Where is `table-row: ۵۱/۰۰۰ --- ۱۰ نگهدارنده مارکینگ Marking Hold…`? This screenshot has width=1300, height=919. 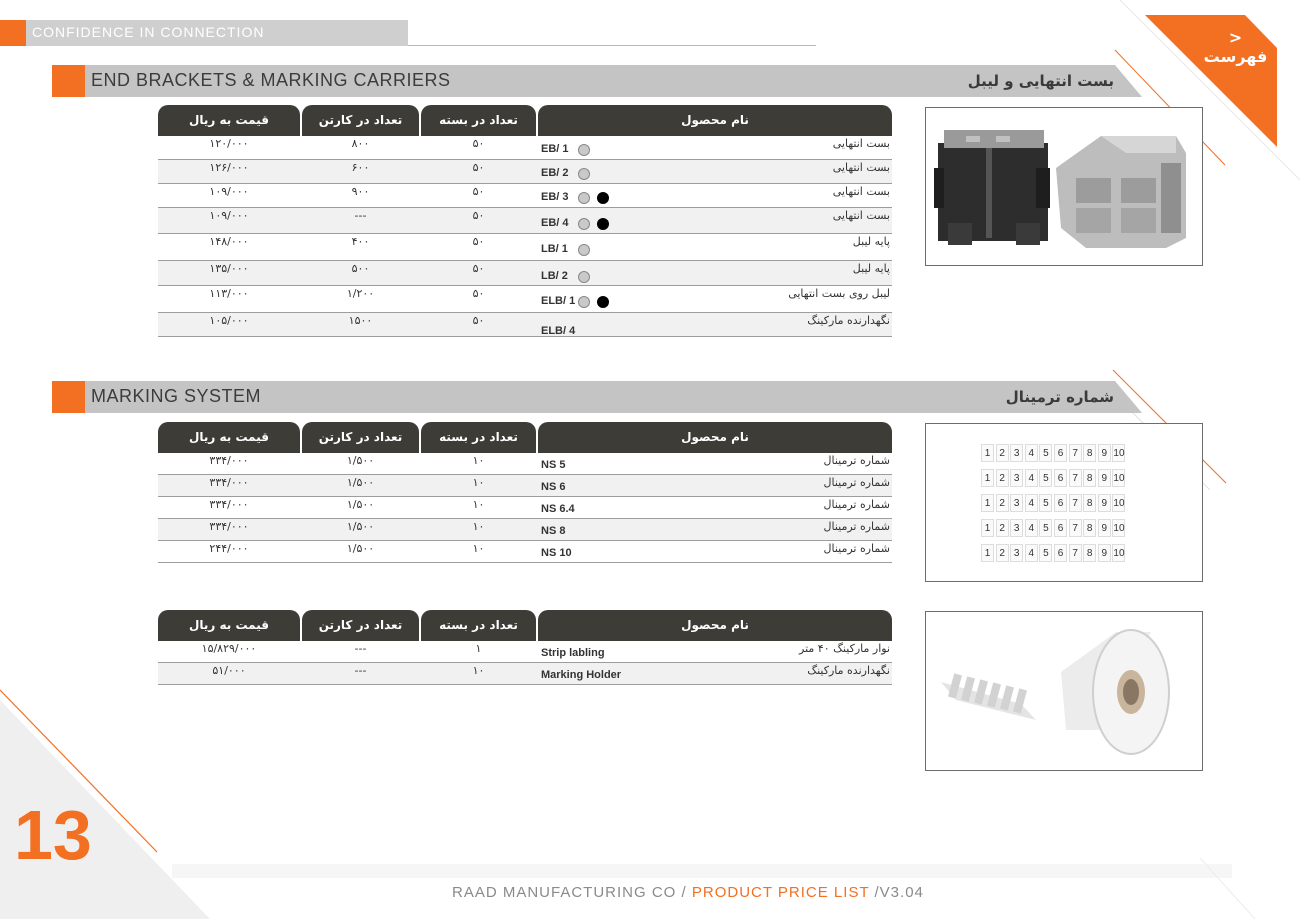 table-row: ۵۱/۰۰۰ --- ۱۰ نگهدارنده مارکینگ Marking Hold… is located at coordinates (525, 674).